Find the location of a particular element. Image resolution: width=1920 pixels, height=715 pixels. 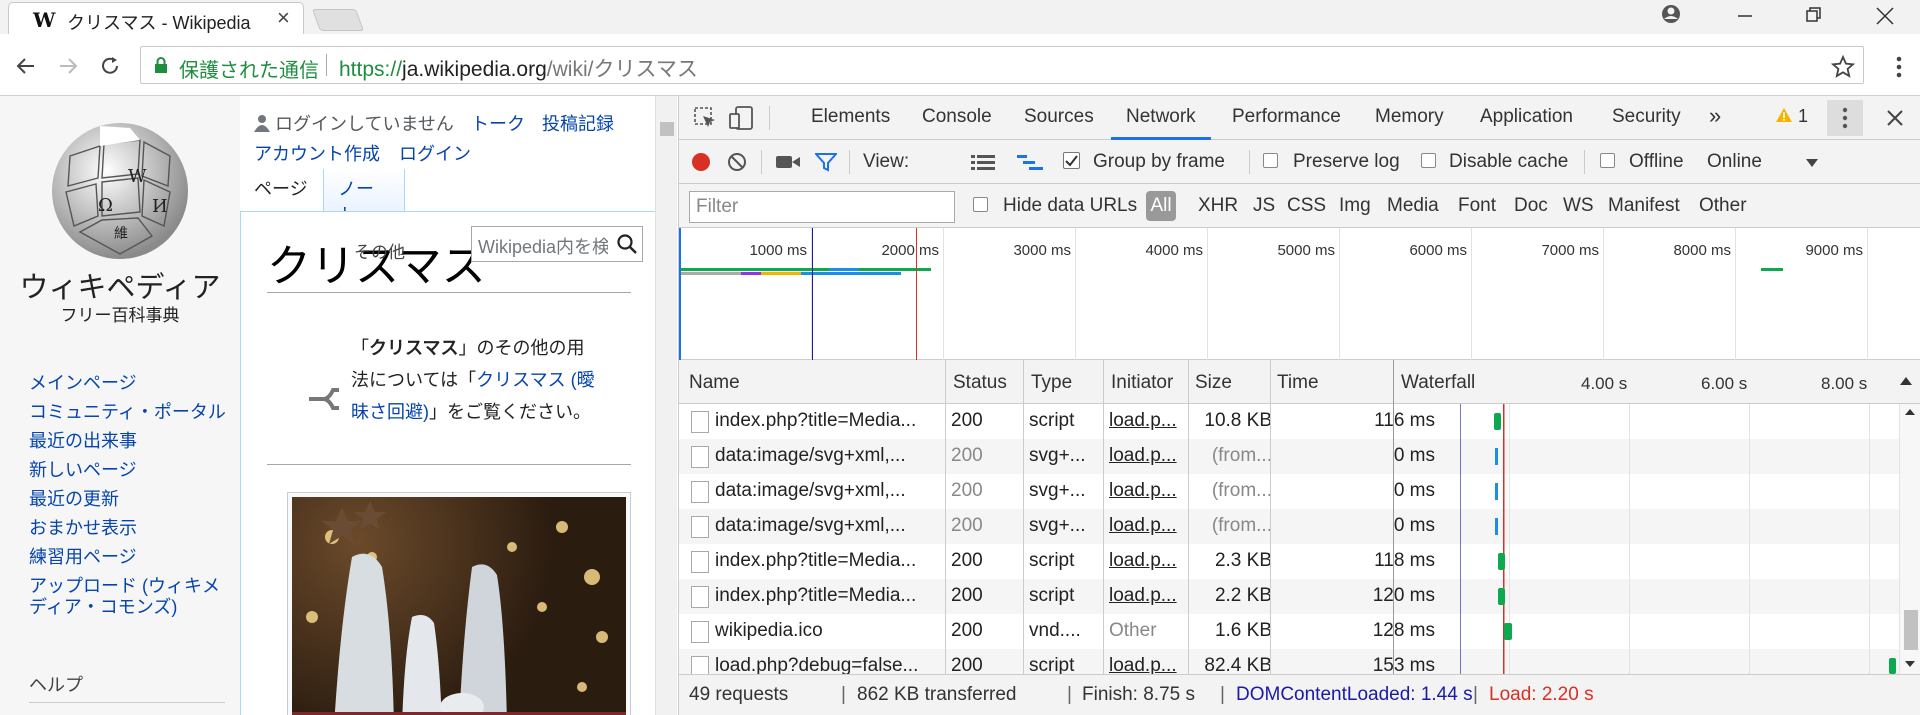

filter-font: Font is located at coordinates (1477, 206).